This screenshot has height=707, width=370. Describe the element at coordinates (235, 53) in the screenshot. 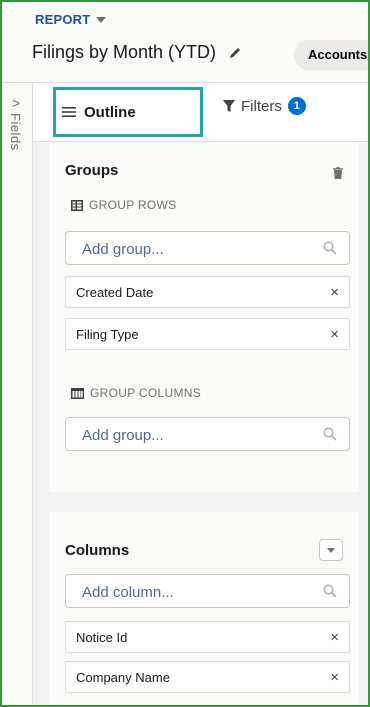

I see `edit-pencil-icon` at that location.